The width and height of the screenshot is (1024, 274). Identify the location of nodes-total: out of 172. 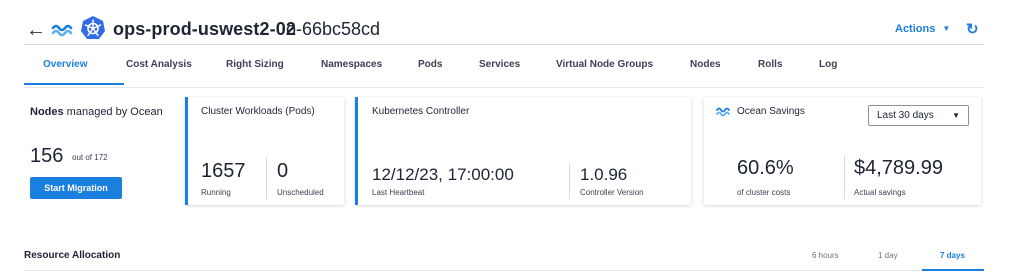
(90, 157).